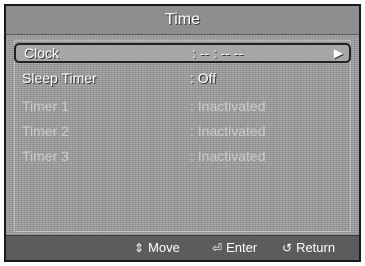 Image resolution: width=365 pixels, height=266 pixels. Describe the element at coordinates (45, 106) in the screenshot. I see `menu-item-label: Timer 1` at that location.